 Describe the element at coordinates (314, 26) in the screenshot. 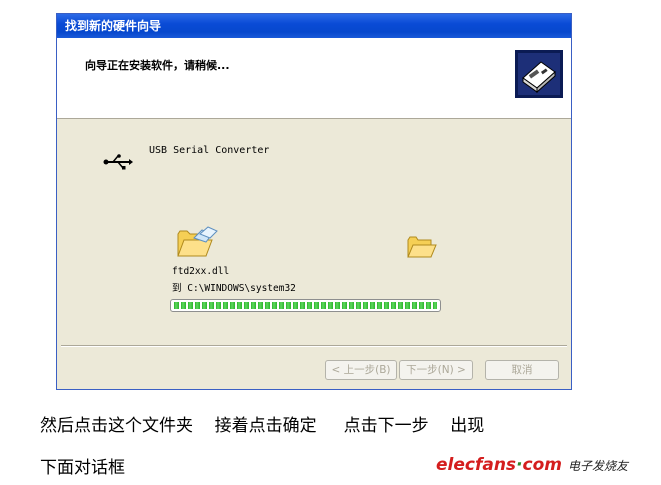

I see `window-title: 找到新的硬件向导` at that location.